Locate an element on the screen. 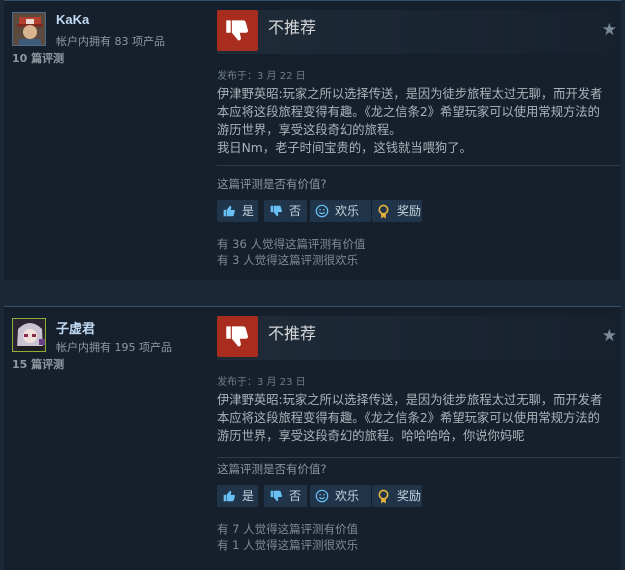  products-owned: 帐户内拥有 83 项产品 is located at coordinates (110, 41).